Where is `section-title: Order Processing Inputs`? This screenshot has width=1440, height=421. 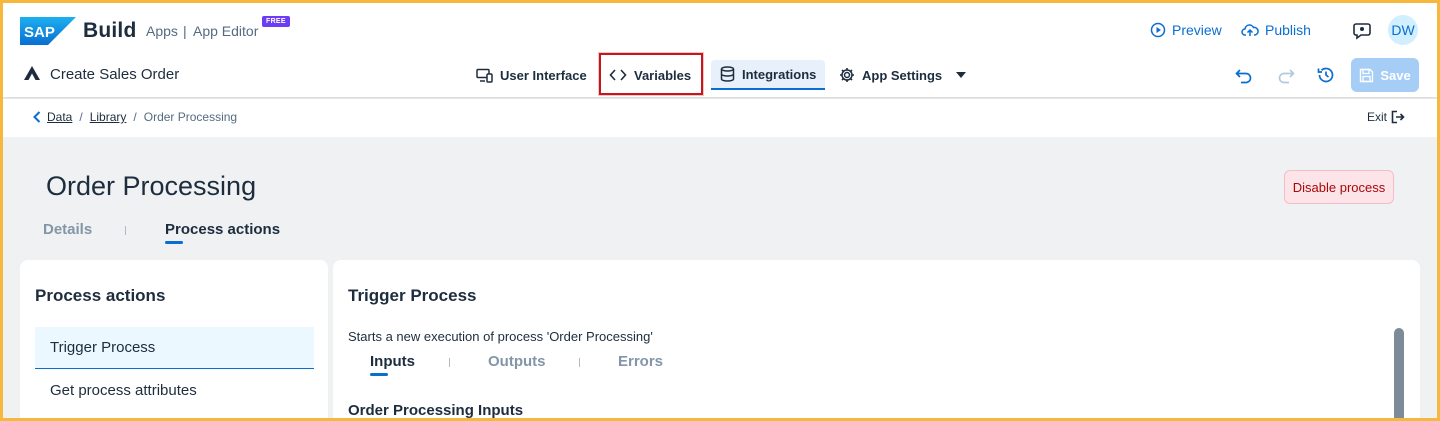 section-title: Order Processing Inputs is located at coordinates (436, 410).